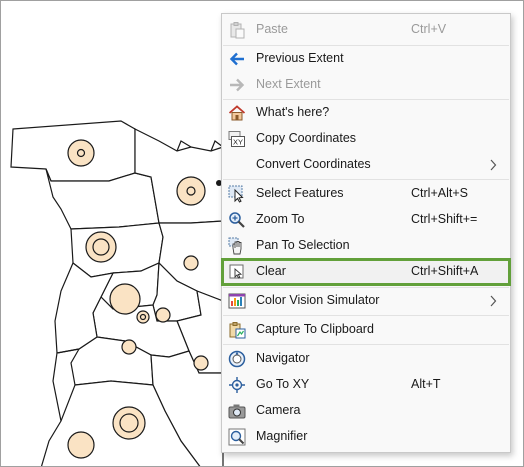 This screenshot has width=524, height=467. What do you see at coordinates (237, 113) in the screenshot?
I see `house-icon` at bounding box center [237, 113].